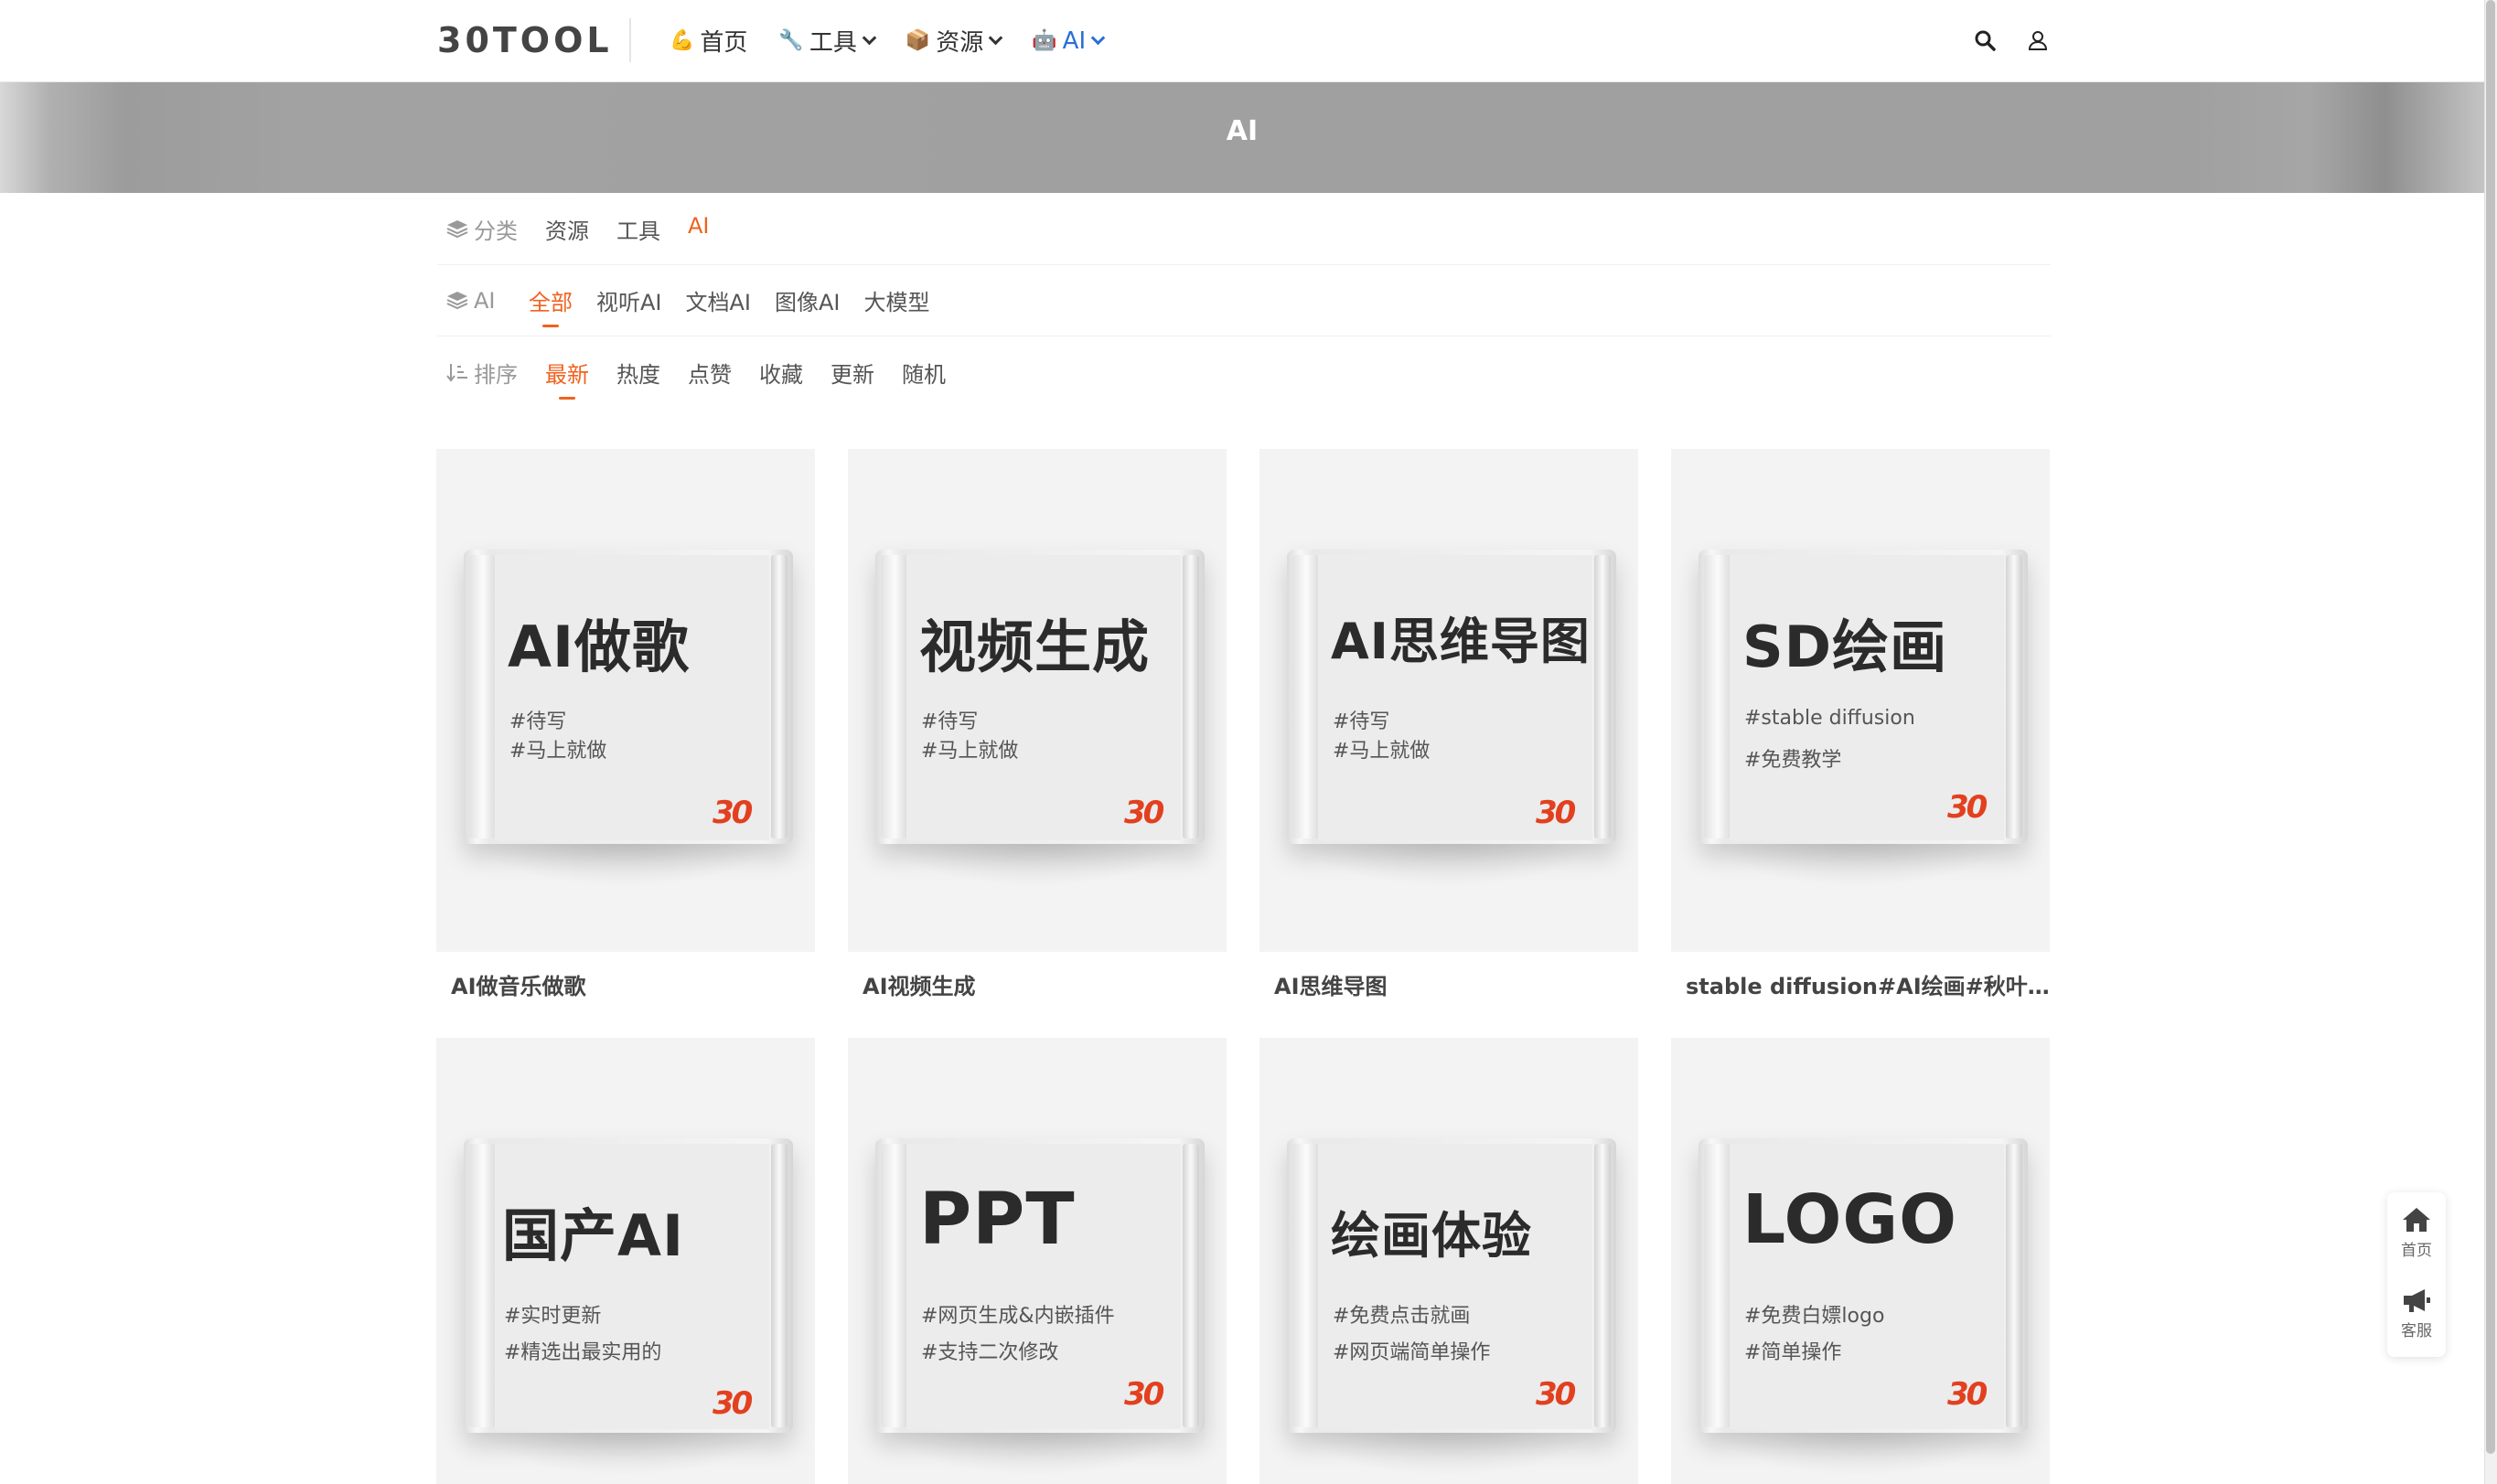 The width and height of the screenshot is (2497, 1484). Describe the element at coordinates (629, 300) in the screenshot. I see `filter-audiovisual-ai: 视听AI` at that location.